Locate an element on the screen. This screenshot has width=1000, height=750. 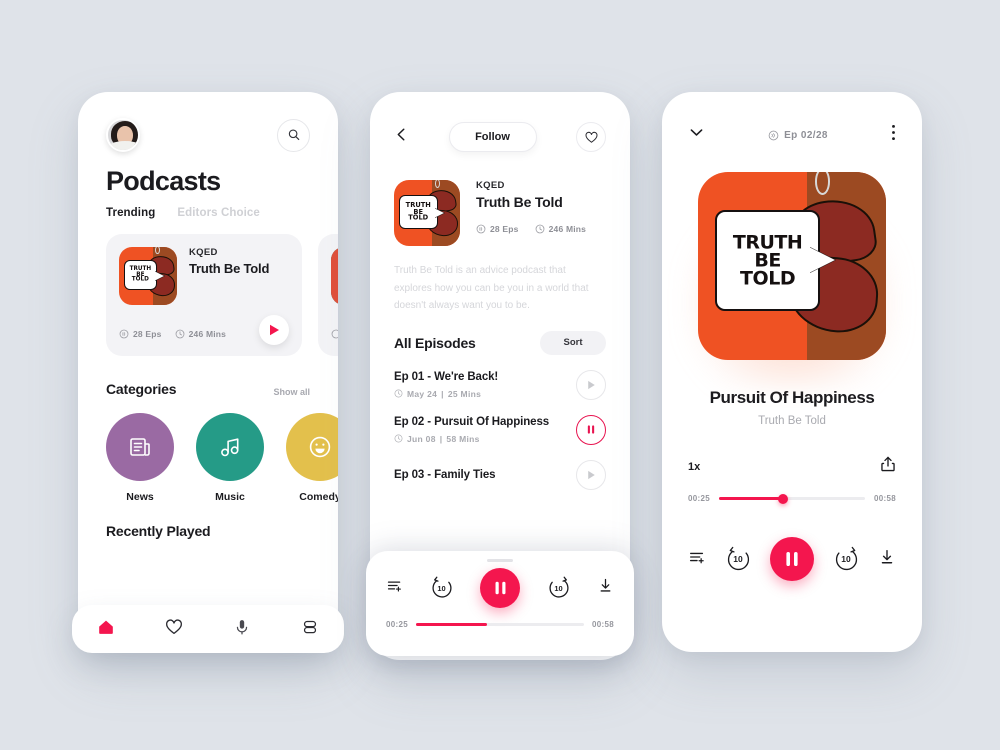
episode-date: Jun 08 is located at coordinates (421, 438).